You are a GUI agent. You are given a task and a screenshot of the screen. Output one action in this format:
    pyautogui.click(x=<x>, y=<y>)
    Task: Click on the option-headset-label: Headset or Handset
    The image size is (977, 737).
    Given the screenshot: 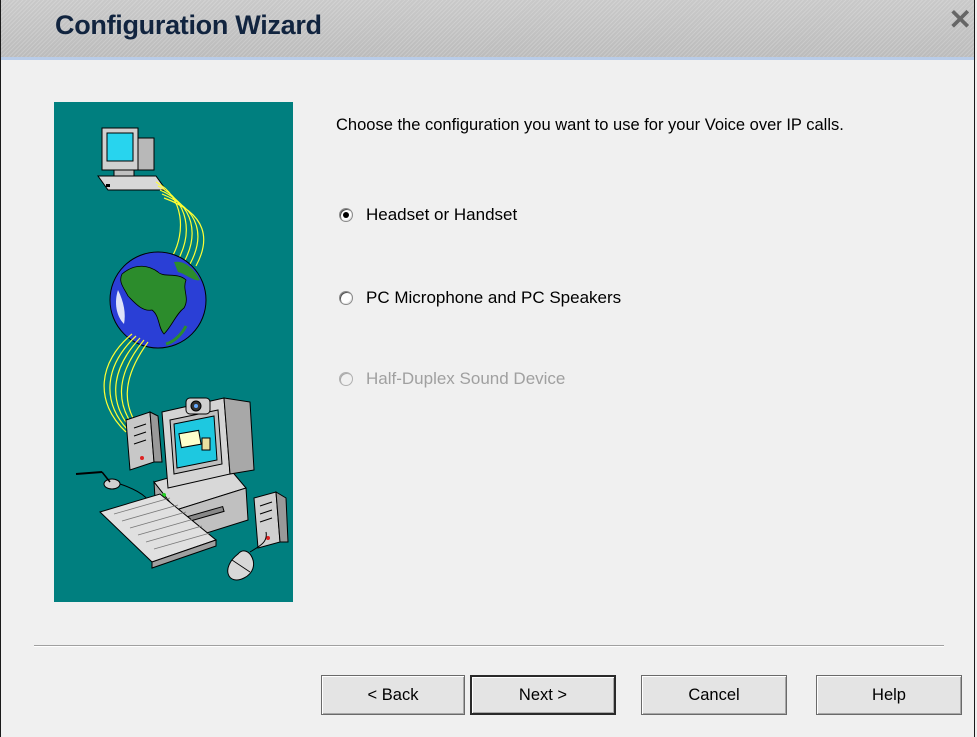 What is the action you would take?
    pyautogui.click(x=442, y=214)
    